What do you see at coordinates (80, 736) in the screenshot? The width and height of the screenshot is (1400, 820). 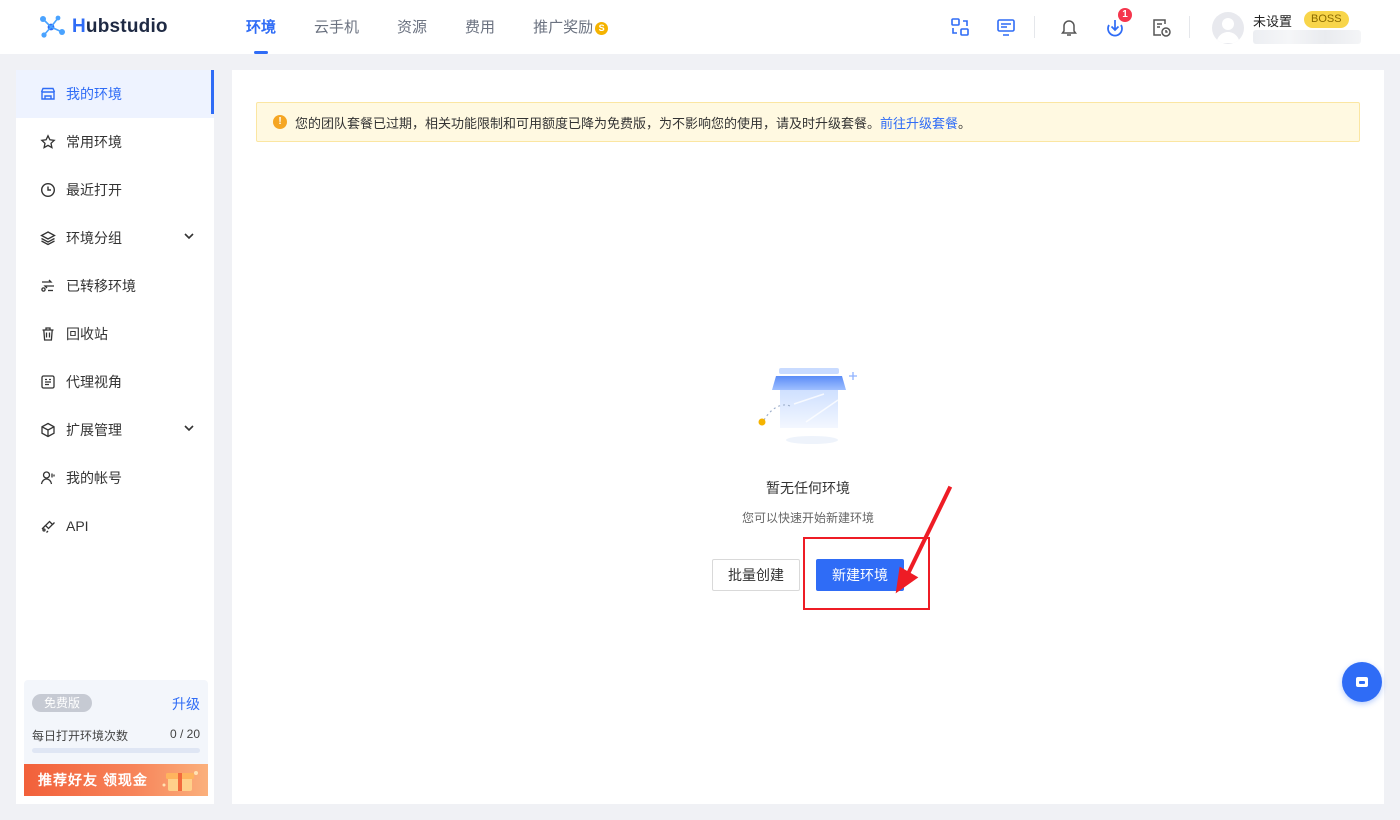 I see `usage-label: 每日打开环境次数` at bounding box center [80, 736].